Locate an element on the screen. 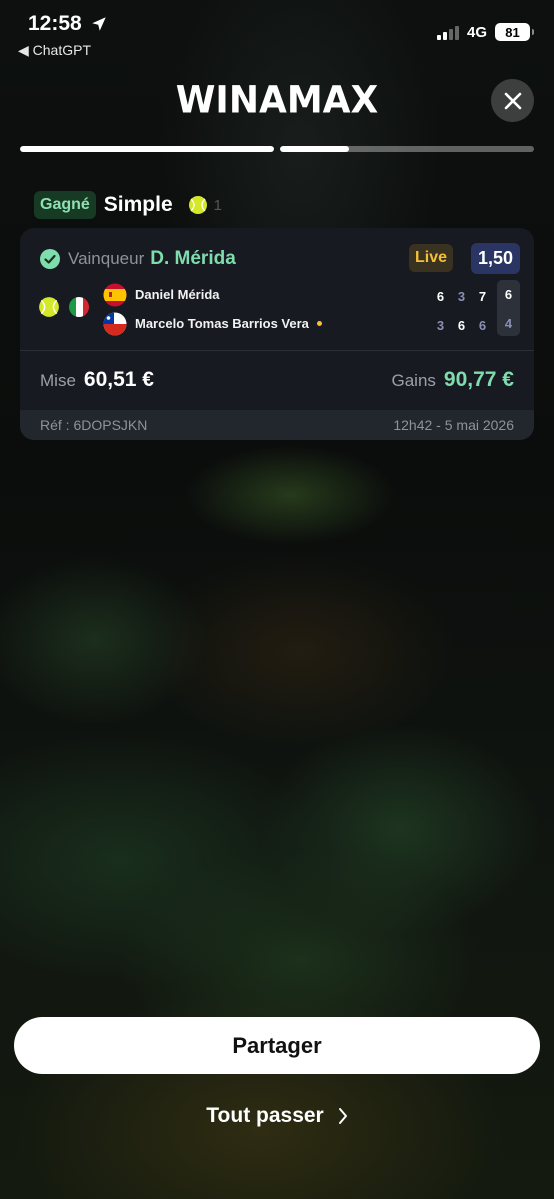 The width and height of the screenshot is (554, 1199). bet-header: Gagné Simple 1 is located at coordinates (128, 205).